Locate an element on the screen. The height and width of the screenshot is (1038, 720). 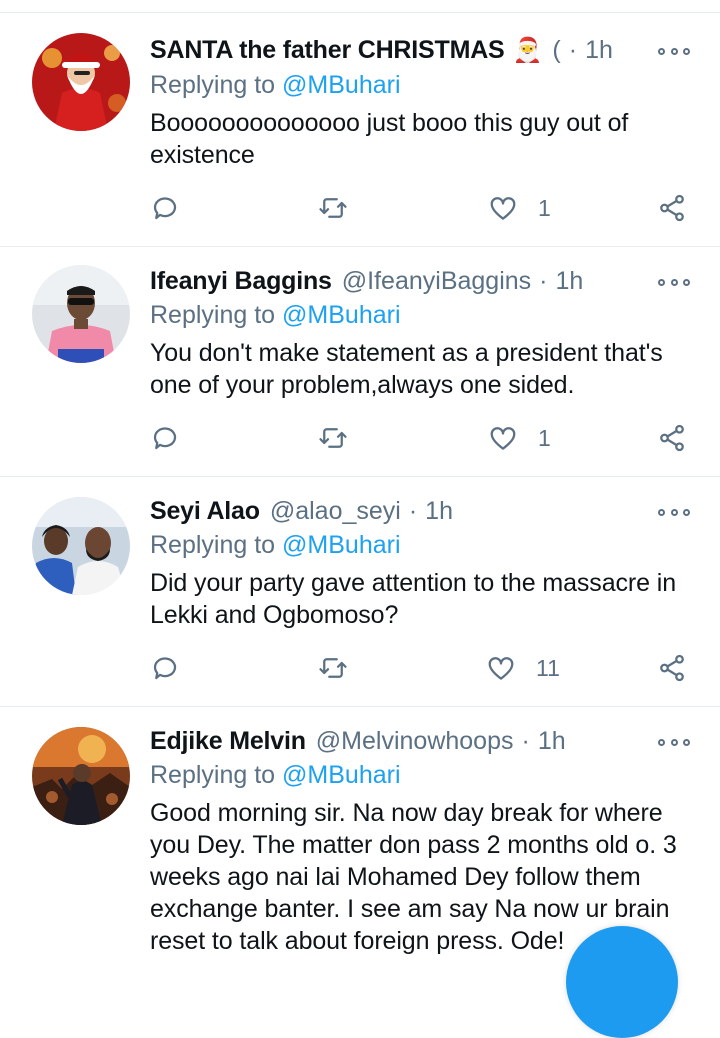
display-name: SANTA the father CHRISTMAS is located at coordinates (327, 50).